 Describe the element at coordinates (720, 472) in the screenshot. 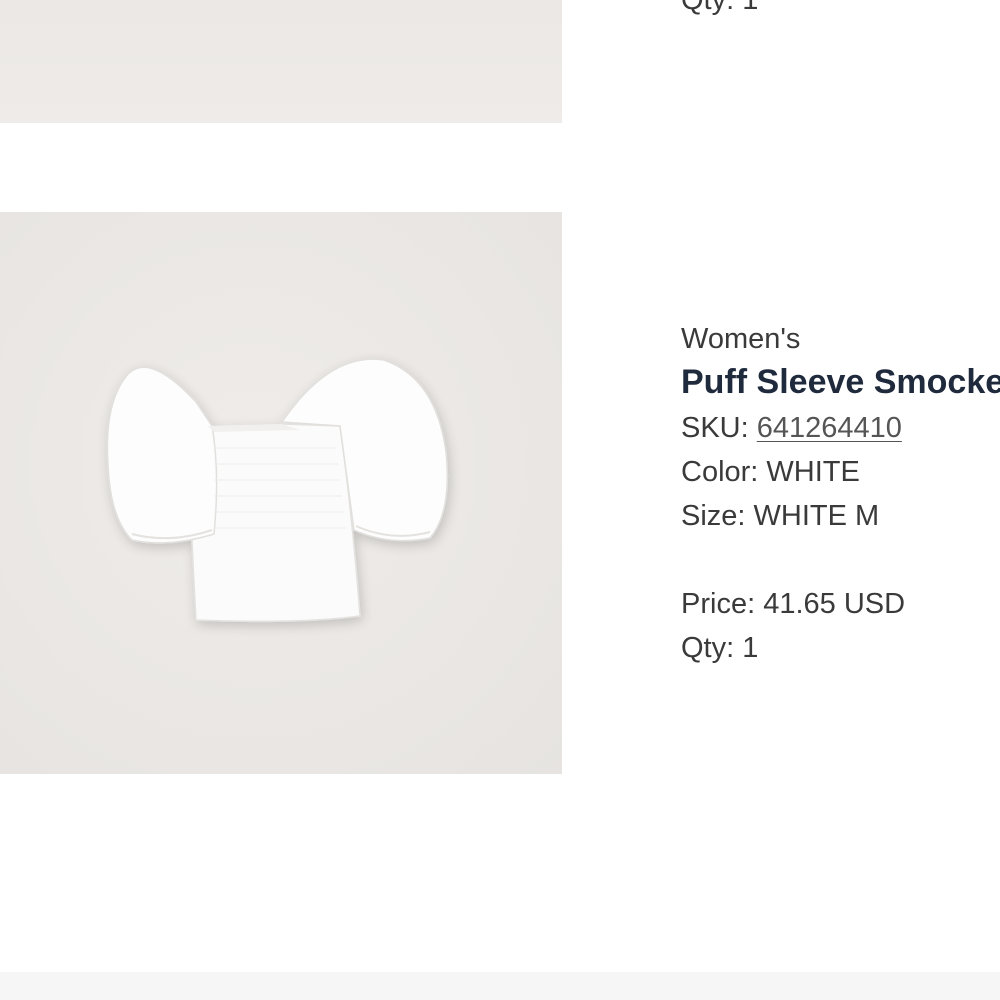

I see `item-color-label: Color:` at that location.